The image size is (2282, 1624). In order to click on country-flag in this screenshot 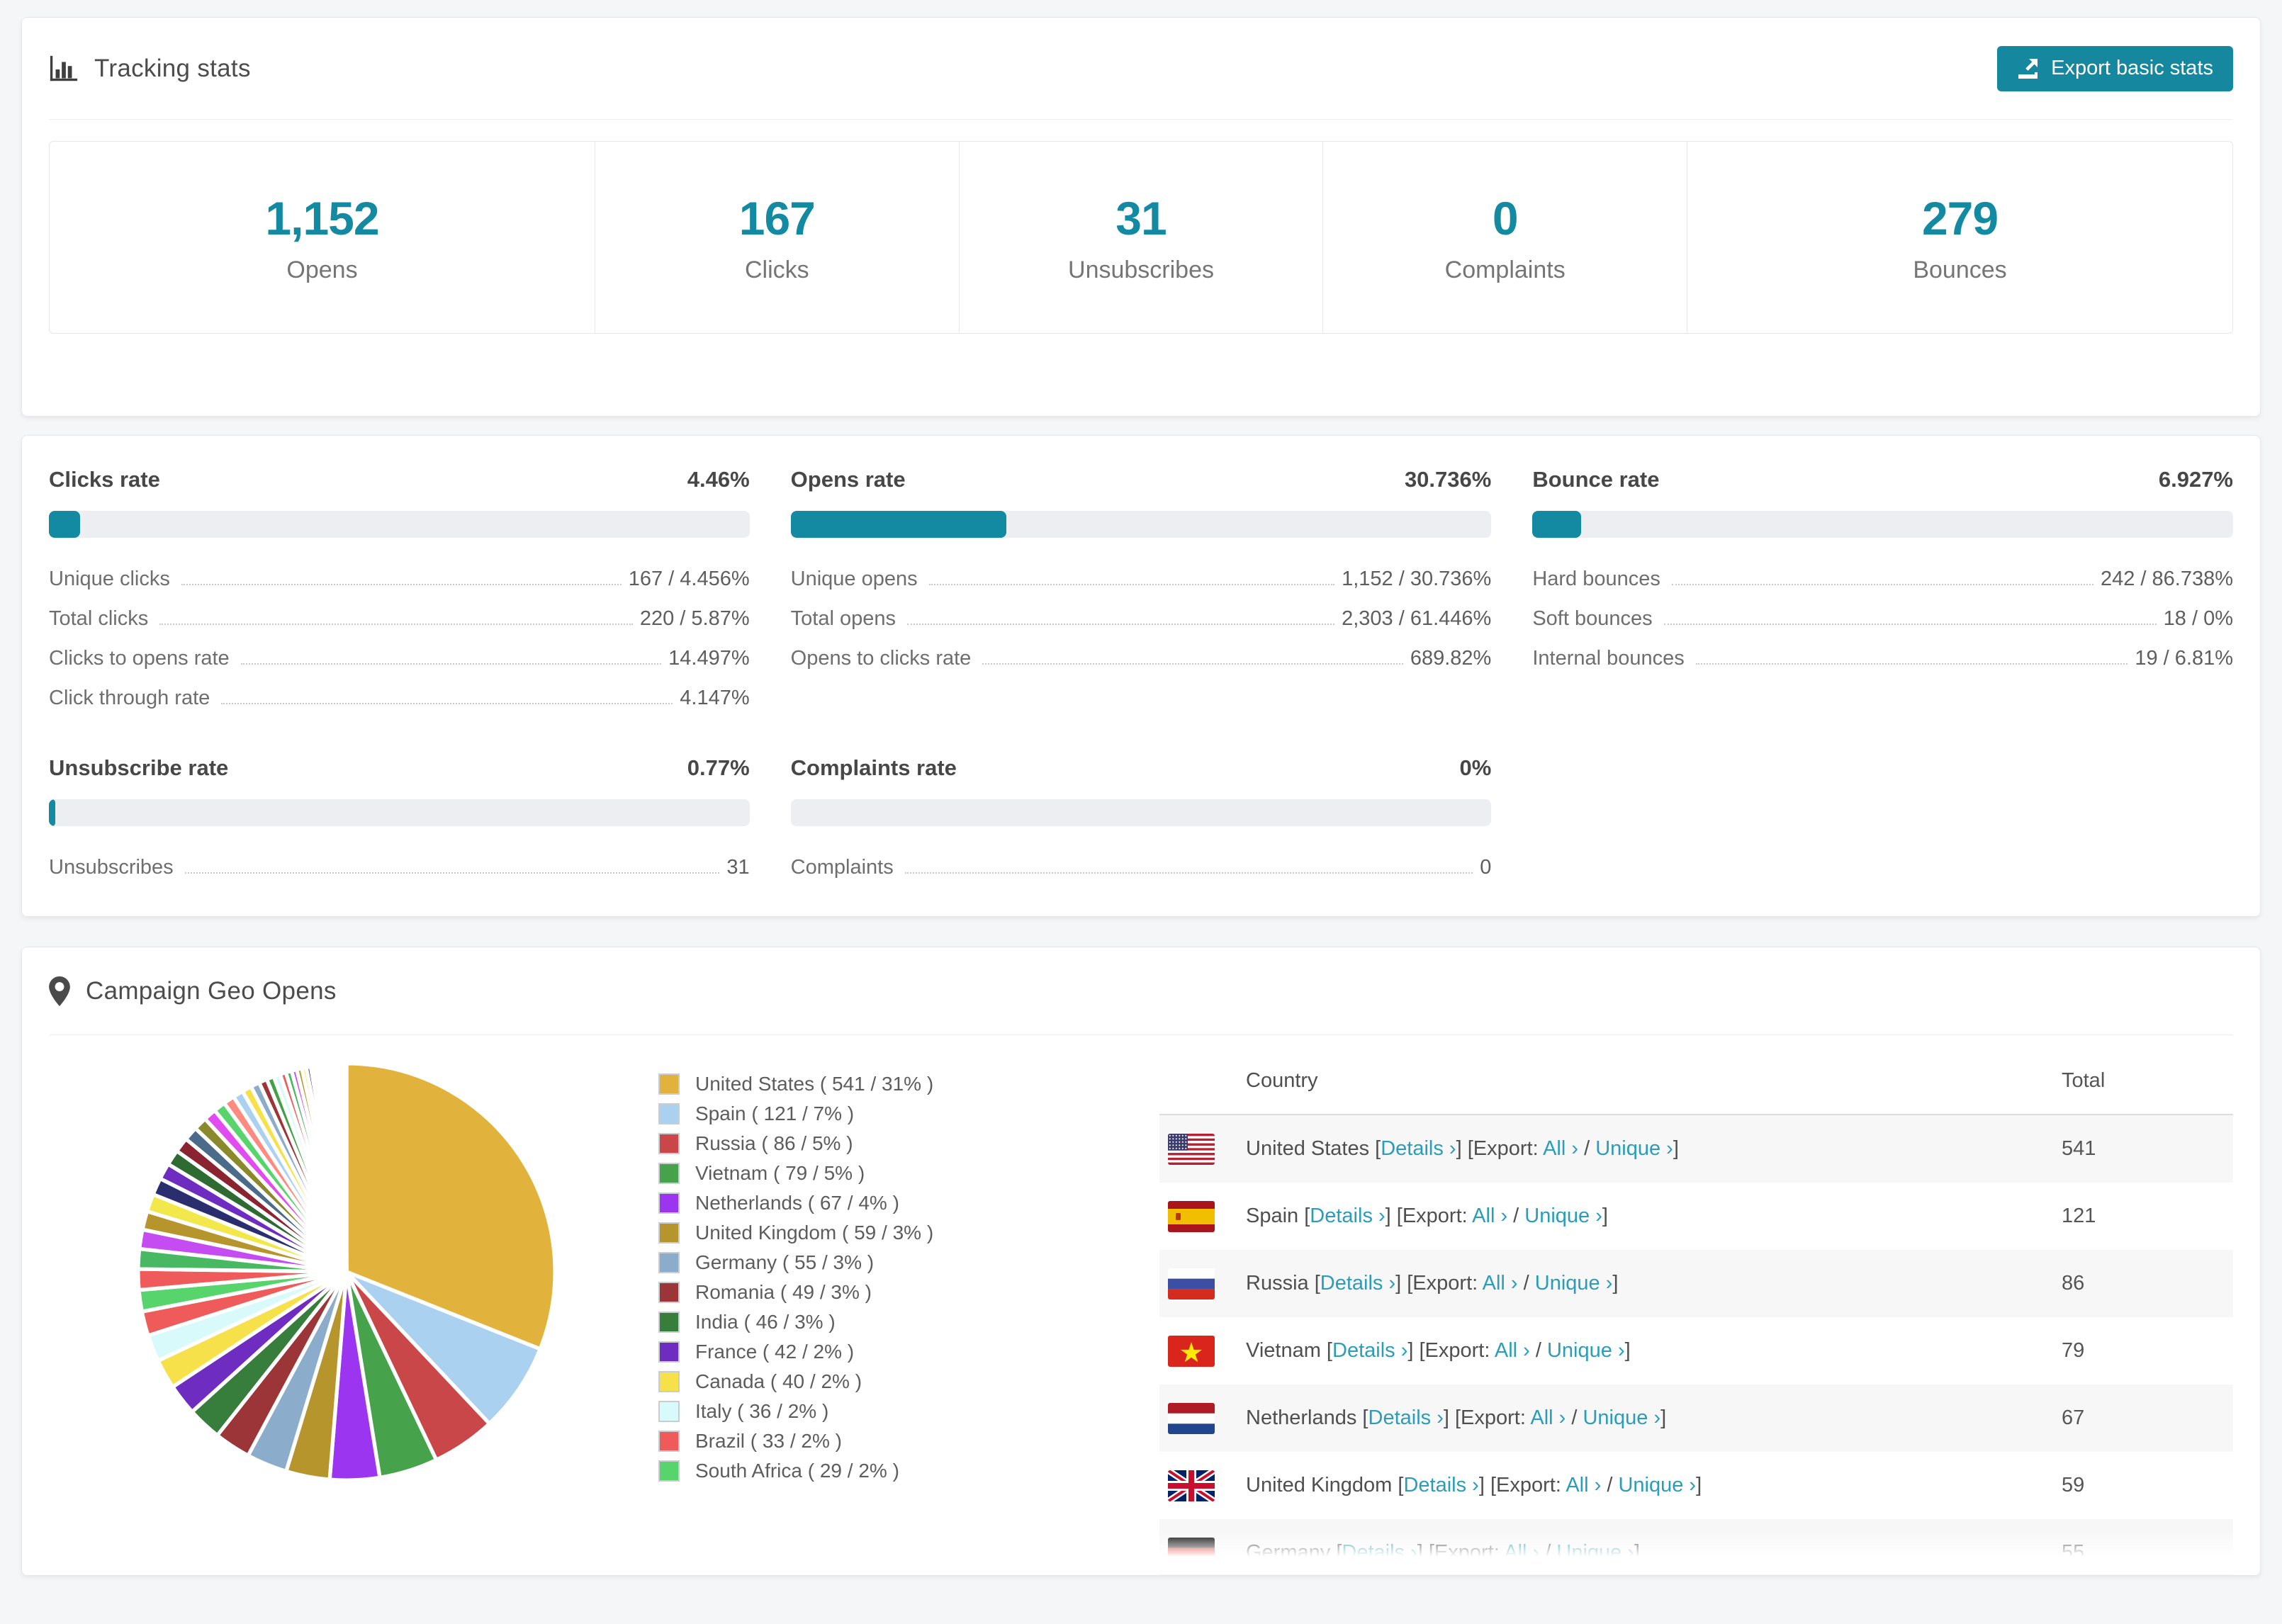, I will do `click(1192, 1216)`.